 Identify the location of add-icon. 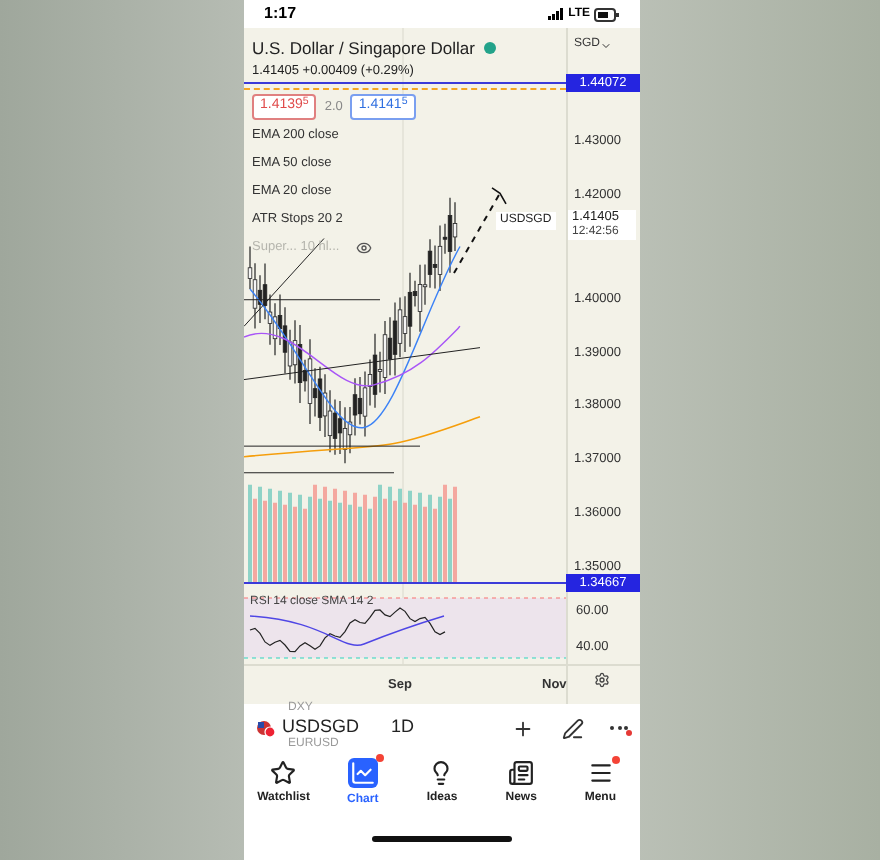
(523, 728).